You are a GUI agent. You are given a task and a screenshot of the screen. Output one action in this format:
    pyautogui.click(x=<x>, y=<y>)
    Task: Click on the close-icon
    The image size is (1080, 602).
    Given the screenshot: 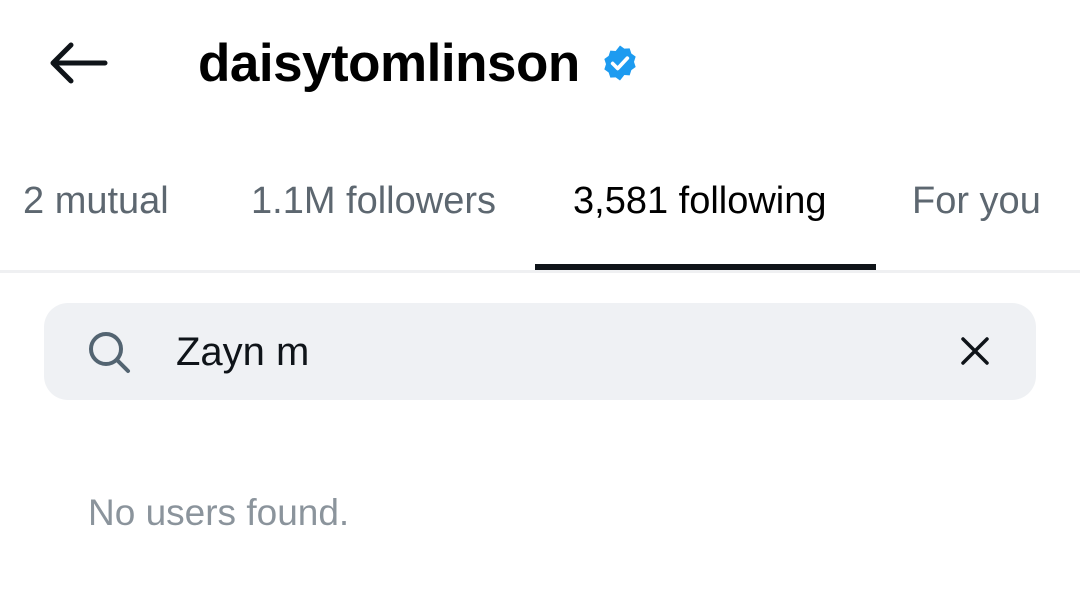 What is the action you would take?
    pyautogui.click(x=975, y=351)
    